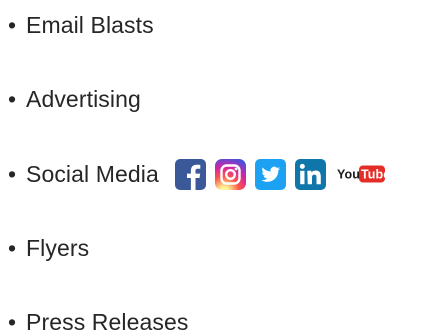 The height and width of the screenshot is (335, 422). What do you see at coordinates (107, 321) in the screenshot?
I see `list-item-label: Press Releases` at bounding box center [107, 321].